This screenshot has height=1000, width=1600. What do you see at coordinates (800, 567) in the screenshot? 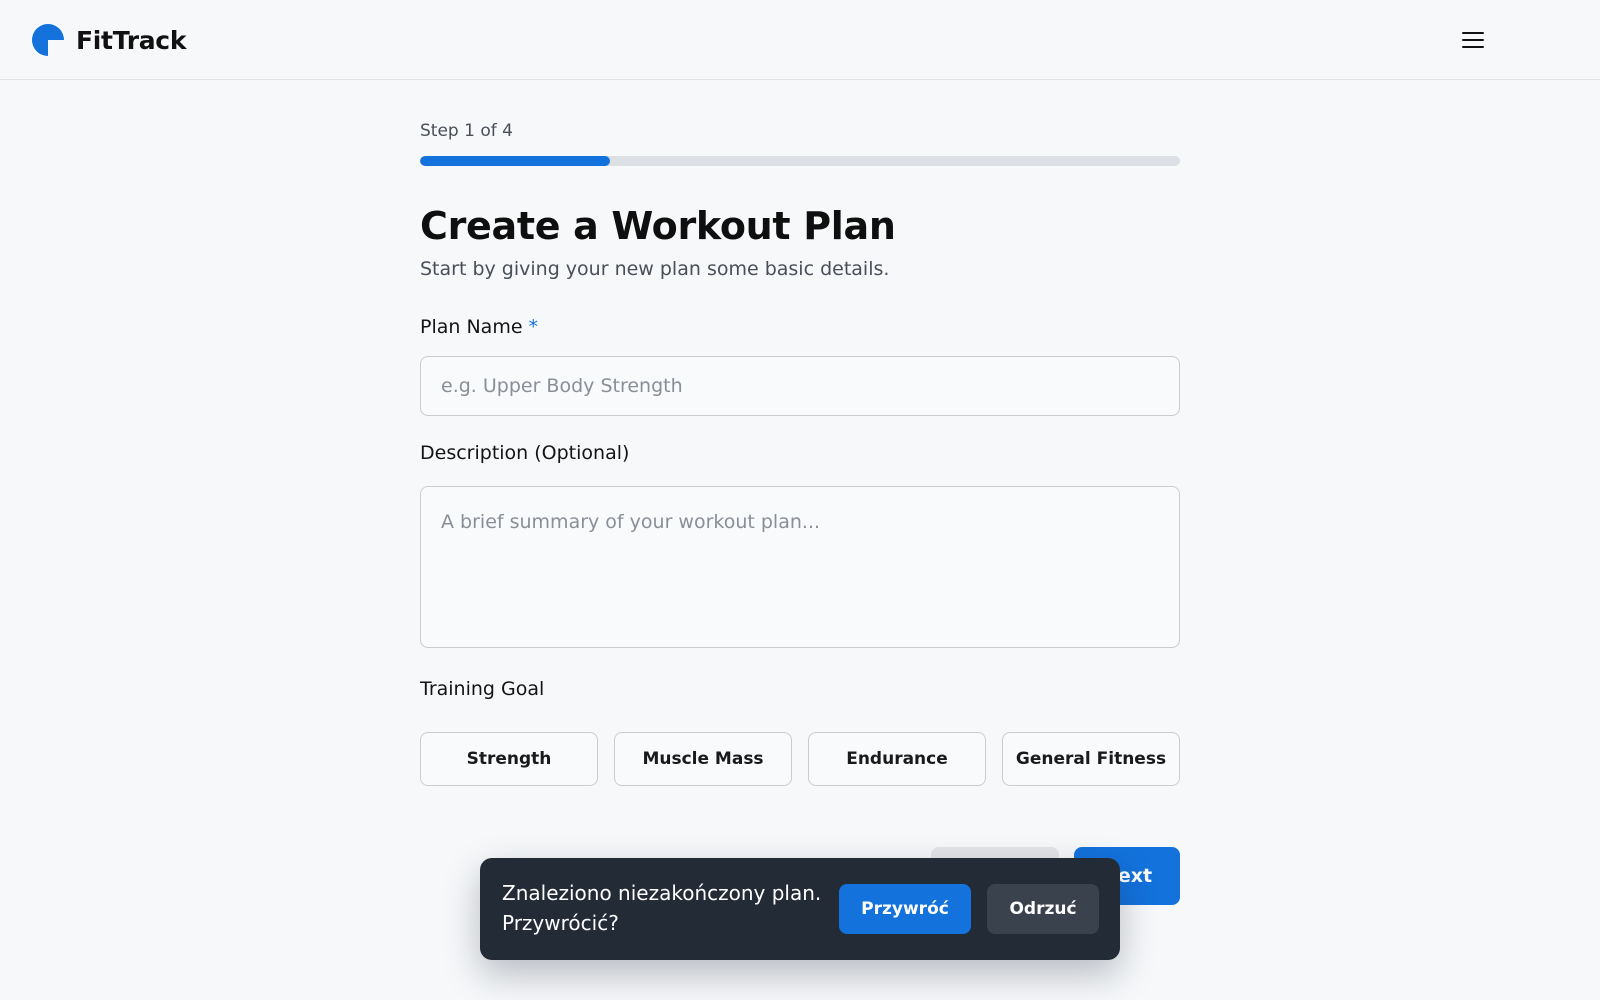
I see `description-textarea` at bounding box center [800, 567].